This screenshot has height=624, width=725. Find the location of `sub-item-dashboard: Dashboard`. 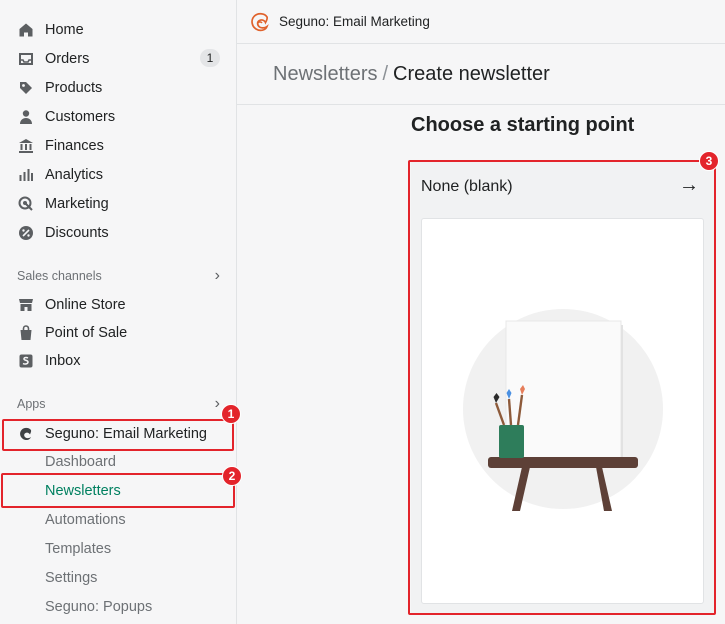

sub-item-dashboard: Dashboard is located at coordinates (80, 461).